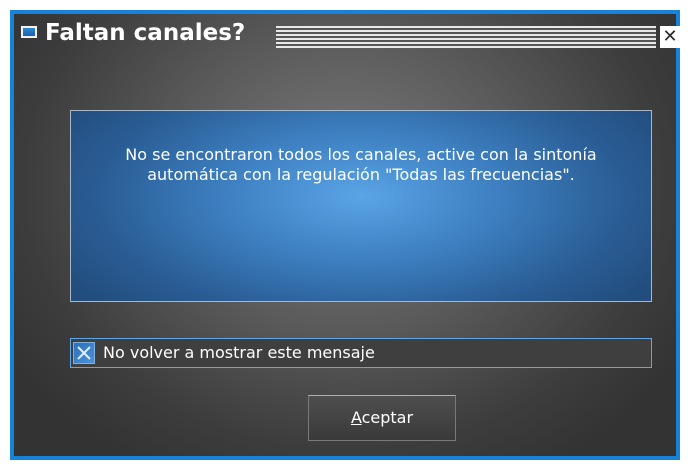  I want to click on accept-button-label: ceptar, so click(387, 417).